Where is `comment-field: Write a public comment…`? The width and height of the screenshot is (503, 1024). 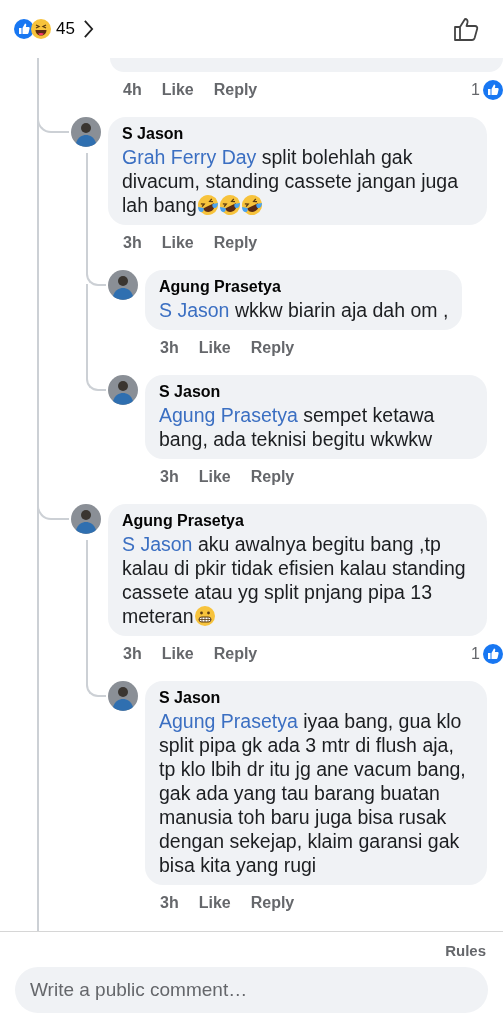
comment-field: Write a public comment… is located at coordinates (251, 990).